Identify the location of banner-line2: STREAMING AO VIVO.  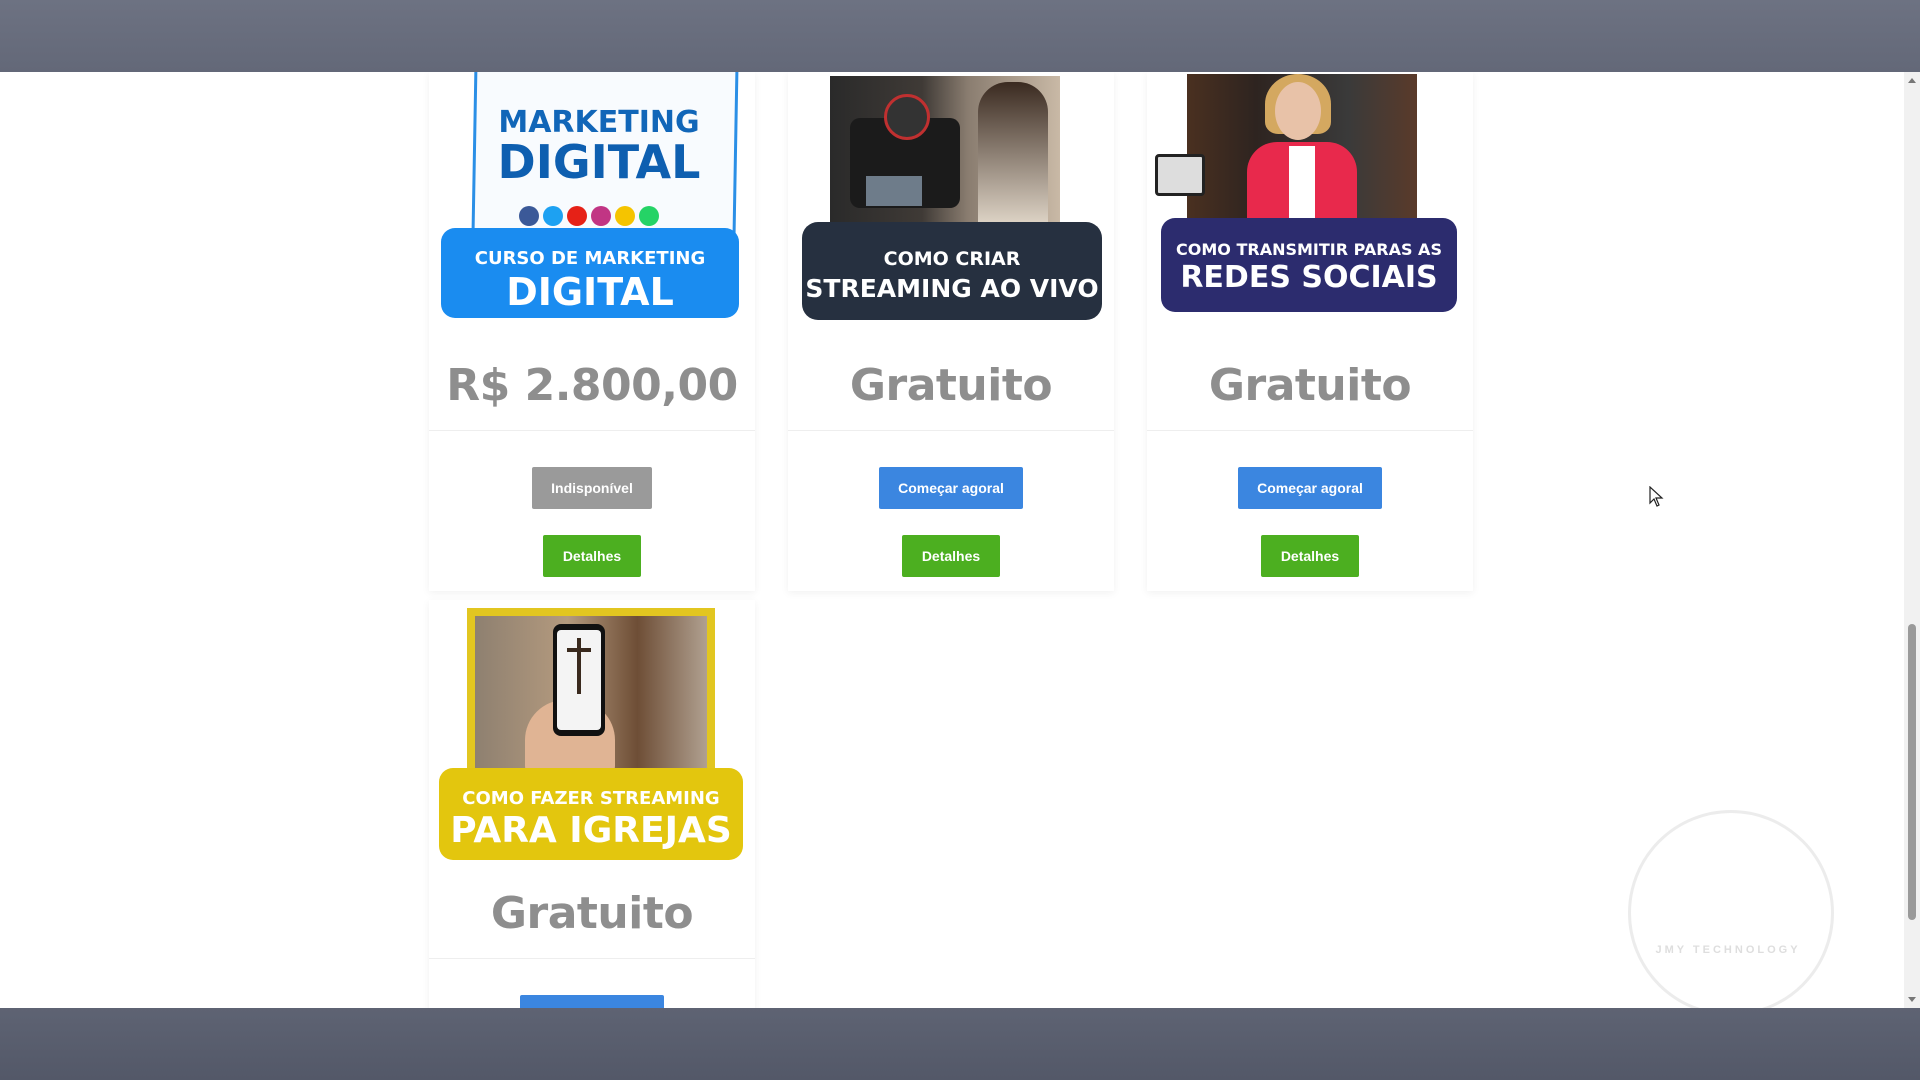
(952, 288).